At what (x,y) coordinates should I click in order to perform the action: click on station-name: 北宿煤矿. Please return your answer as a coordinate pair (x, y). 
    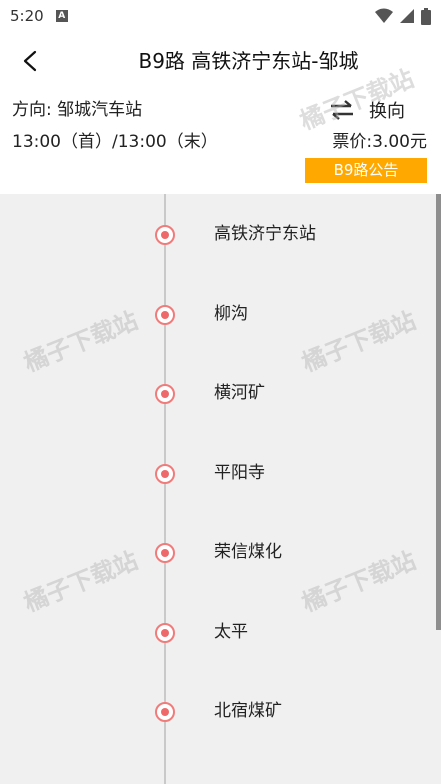
    Looking at the image, I should click on (248, 711).